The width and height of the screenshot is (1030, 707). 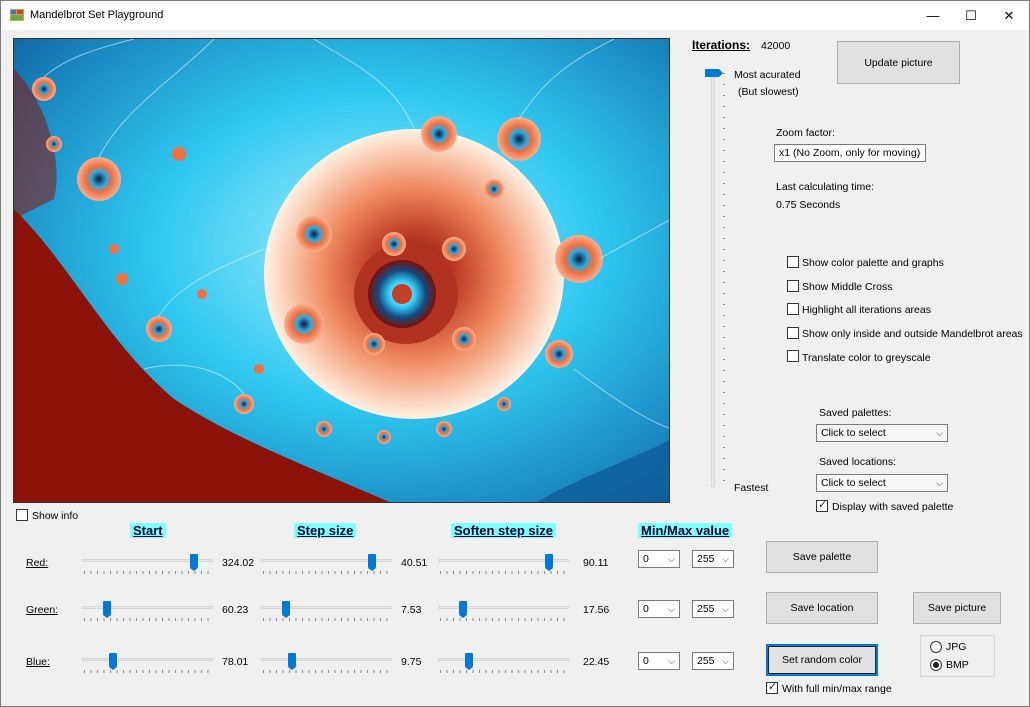 What do you see at coordinates (957, 608) in the screenshot?
I see `save-picture-button: Save picture` at bounding box center [957, 608].